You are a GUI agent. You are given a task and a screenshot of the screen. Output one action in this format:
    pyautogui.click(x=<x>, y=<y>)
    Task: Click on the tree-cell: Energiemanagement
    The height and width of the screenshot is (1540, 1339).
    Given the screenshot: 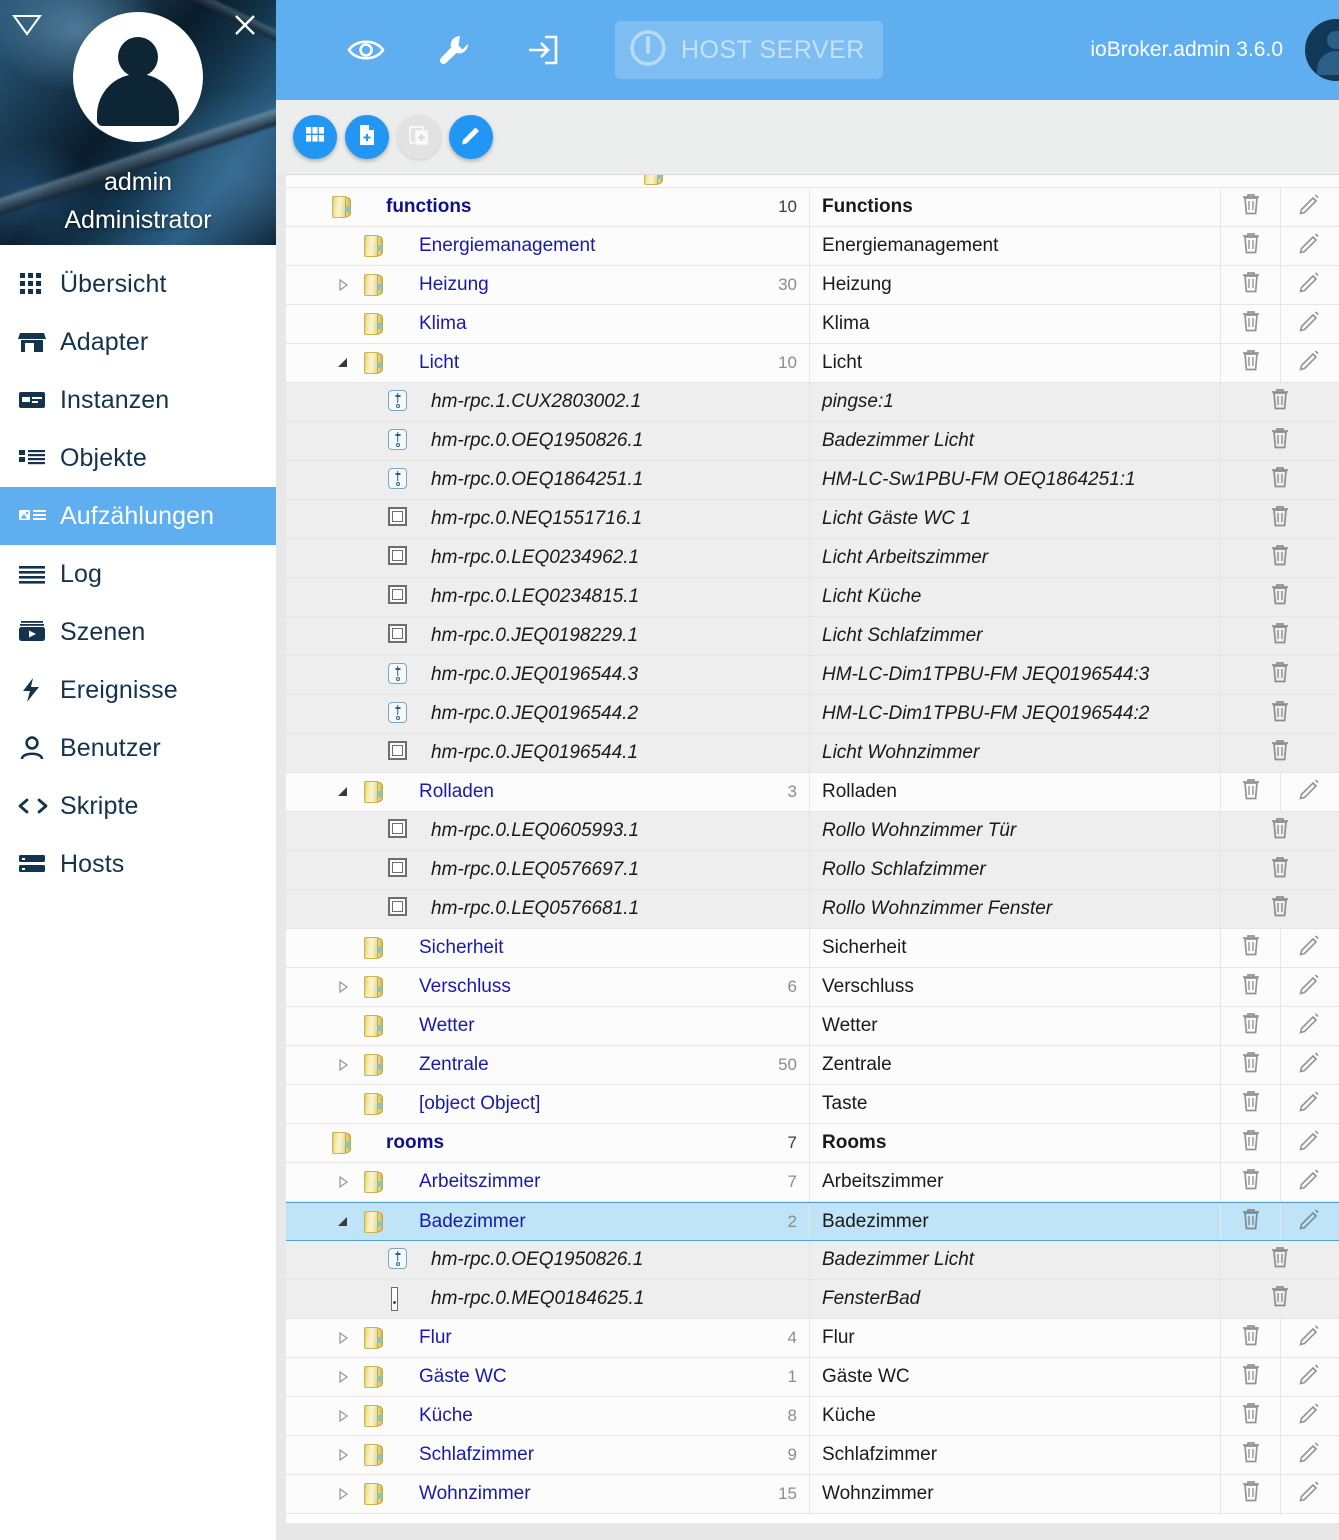 What is the action you would take?
    pyautogui.click(x=548, y=246)
    